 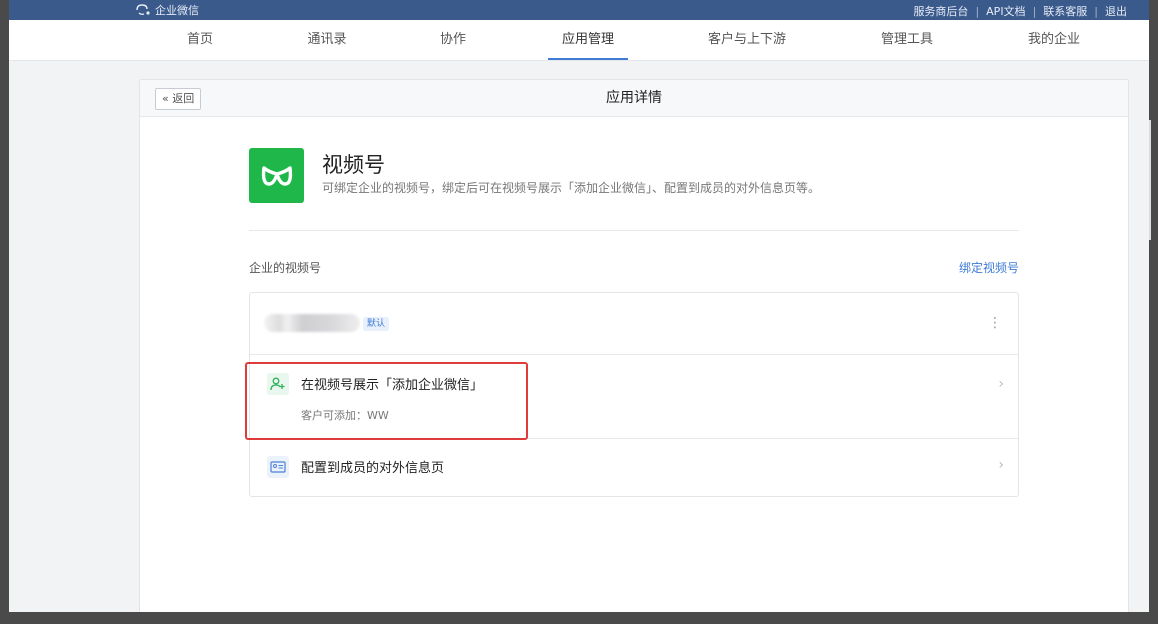 I want to click on link-logout: 退出, so click(x=1116, y=11).